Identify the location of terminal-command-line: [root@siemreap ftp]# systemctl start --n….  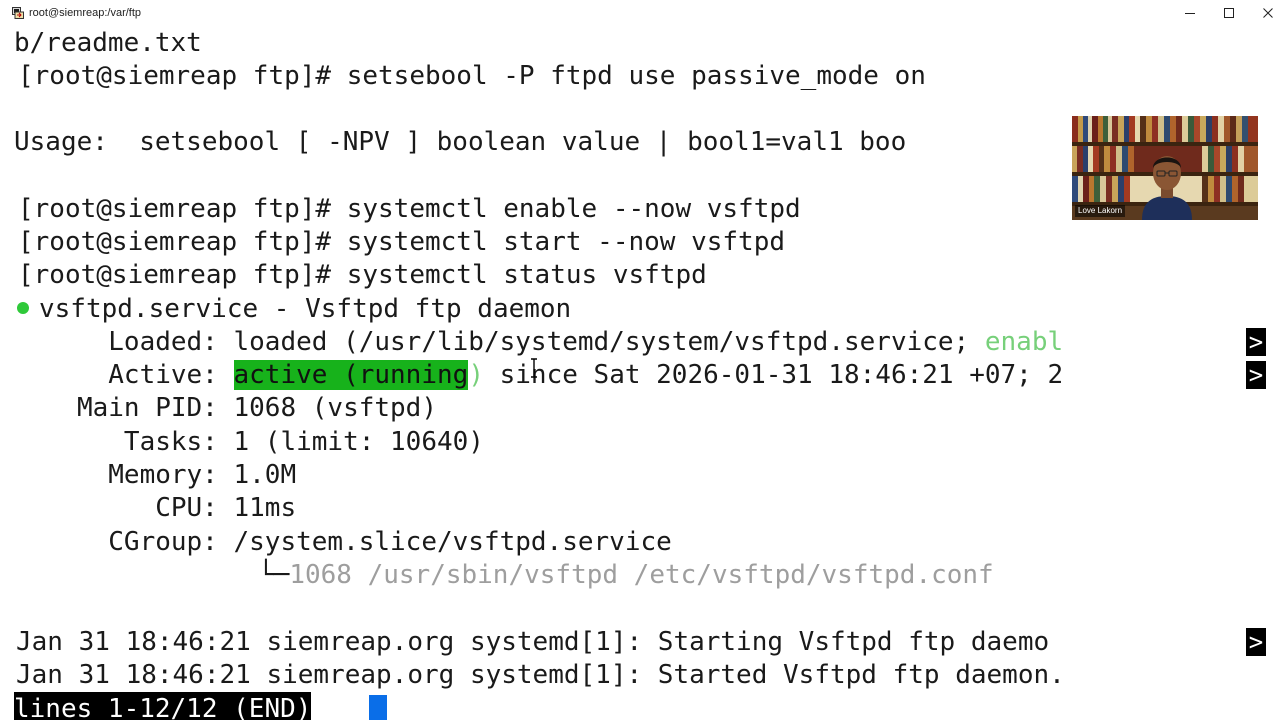
(402, 242).